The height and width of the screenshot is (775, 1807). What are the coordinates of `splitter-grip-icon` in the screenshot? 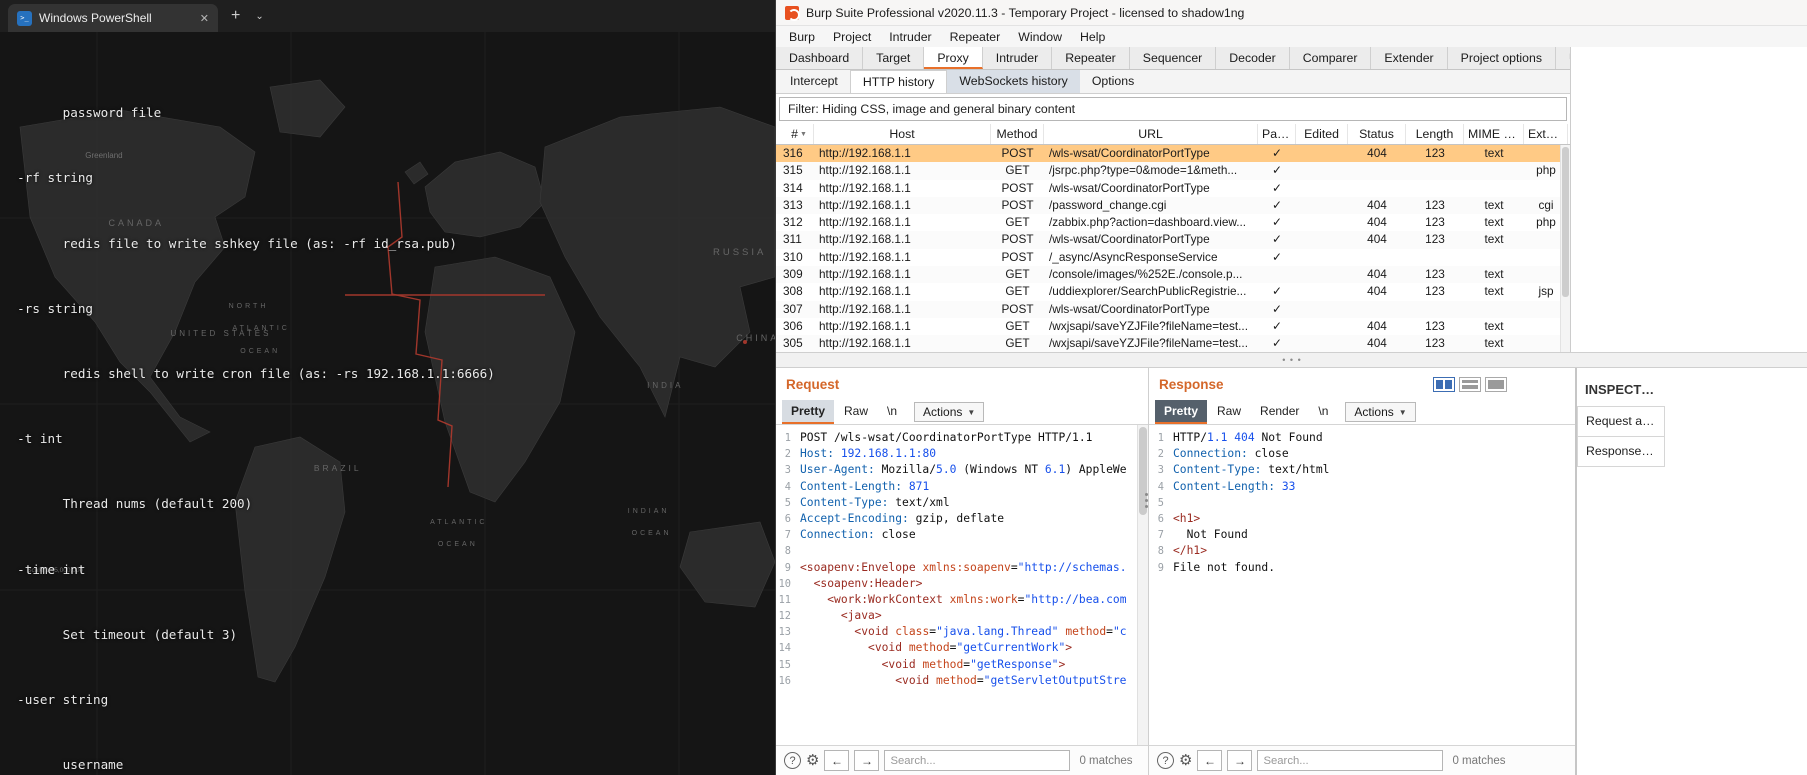 It's located at (1291, 360).